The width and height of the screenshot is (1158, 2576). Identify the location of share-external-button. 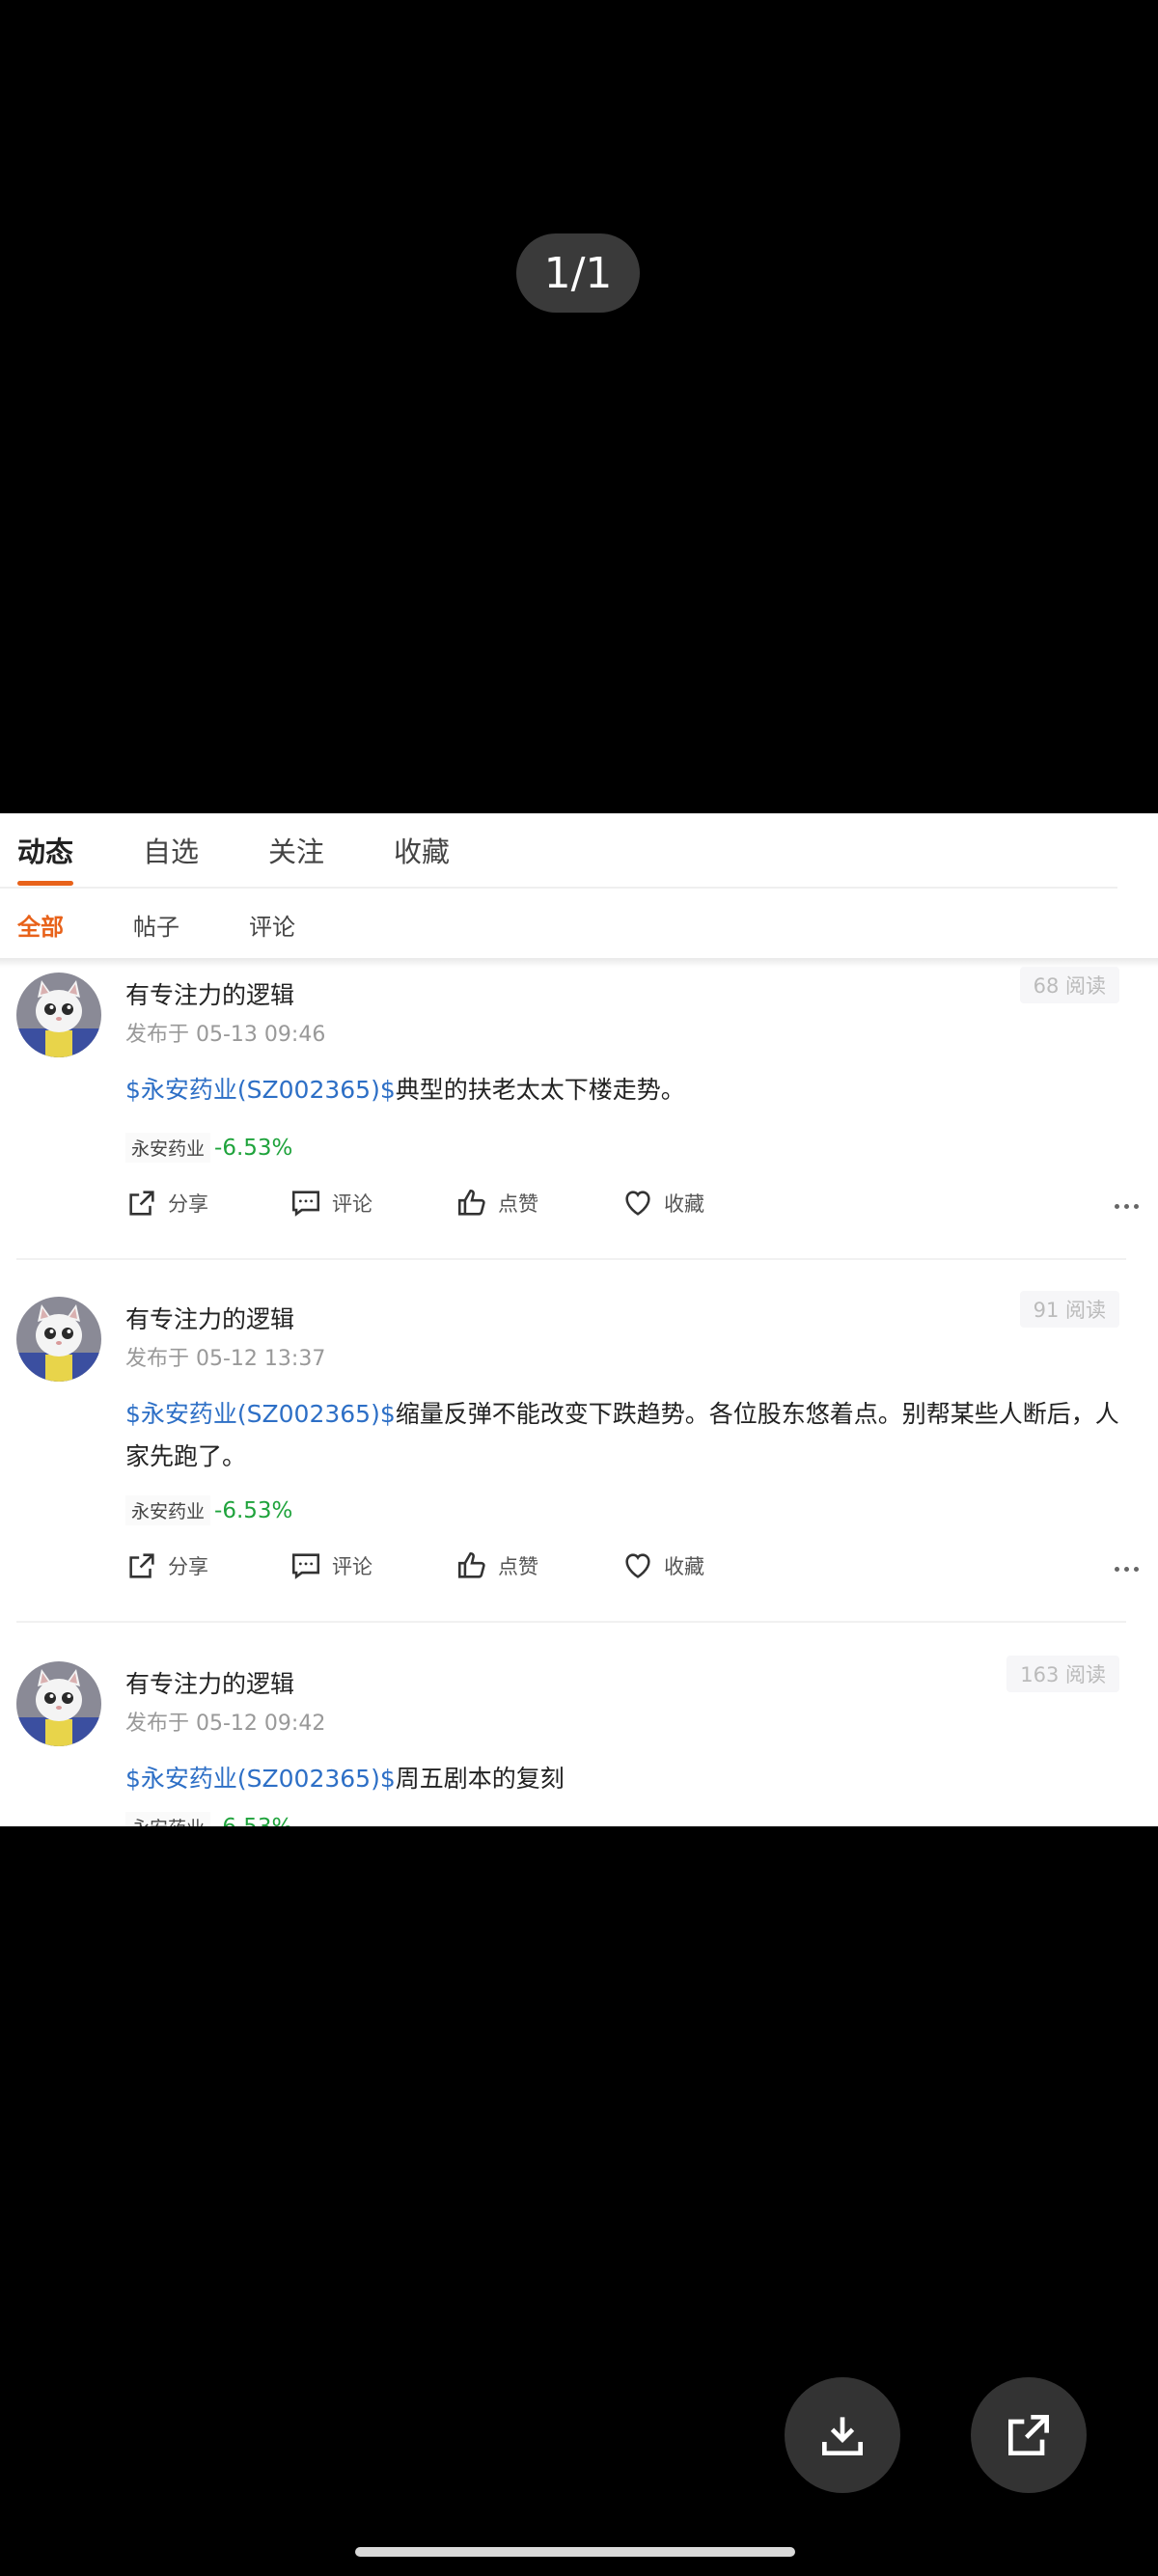
(1029, 2435).